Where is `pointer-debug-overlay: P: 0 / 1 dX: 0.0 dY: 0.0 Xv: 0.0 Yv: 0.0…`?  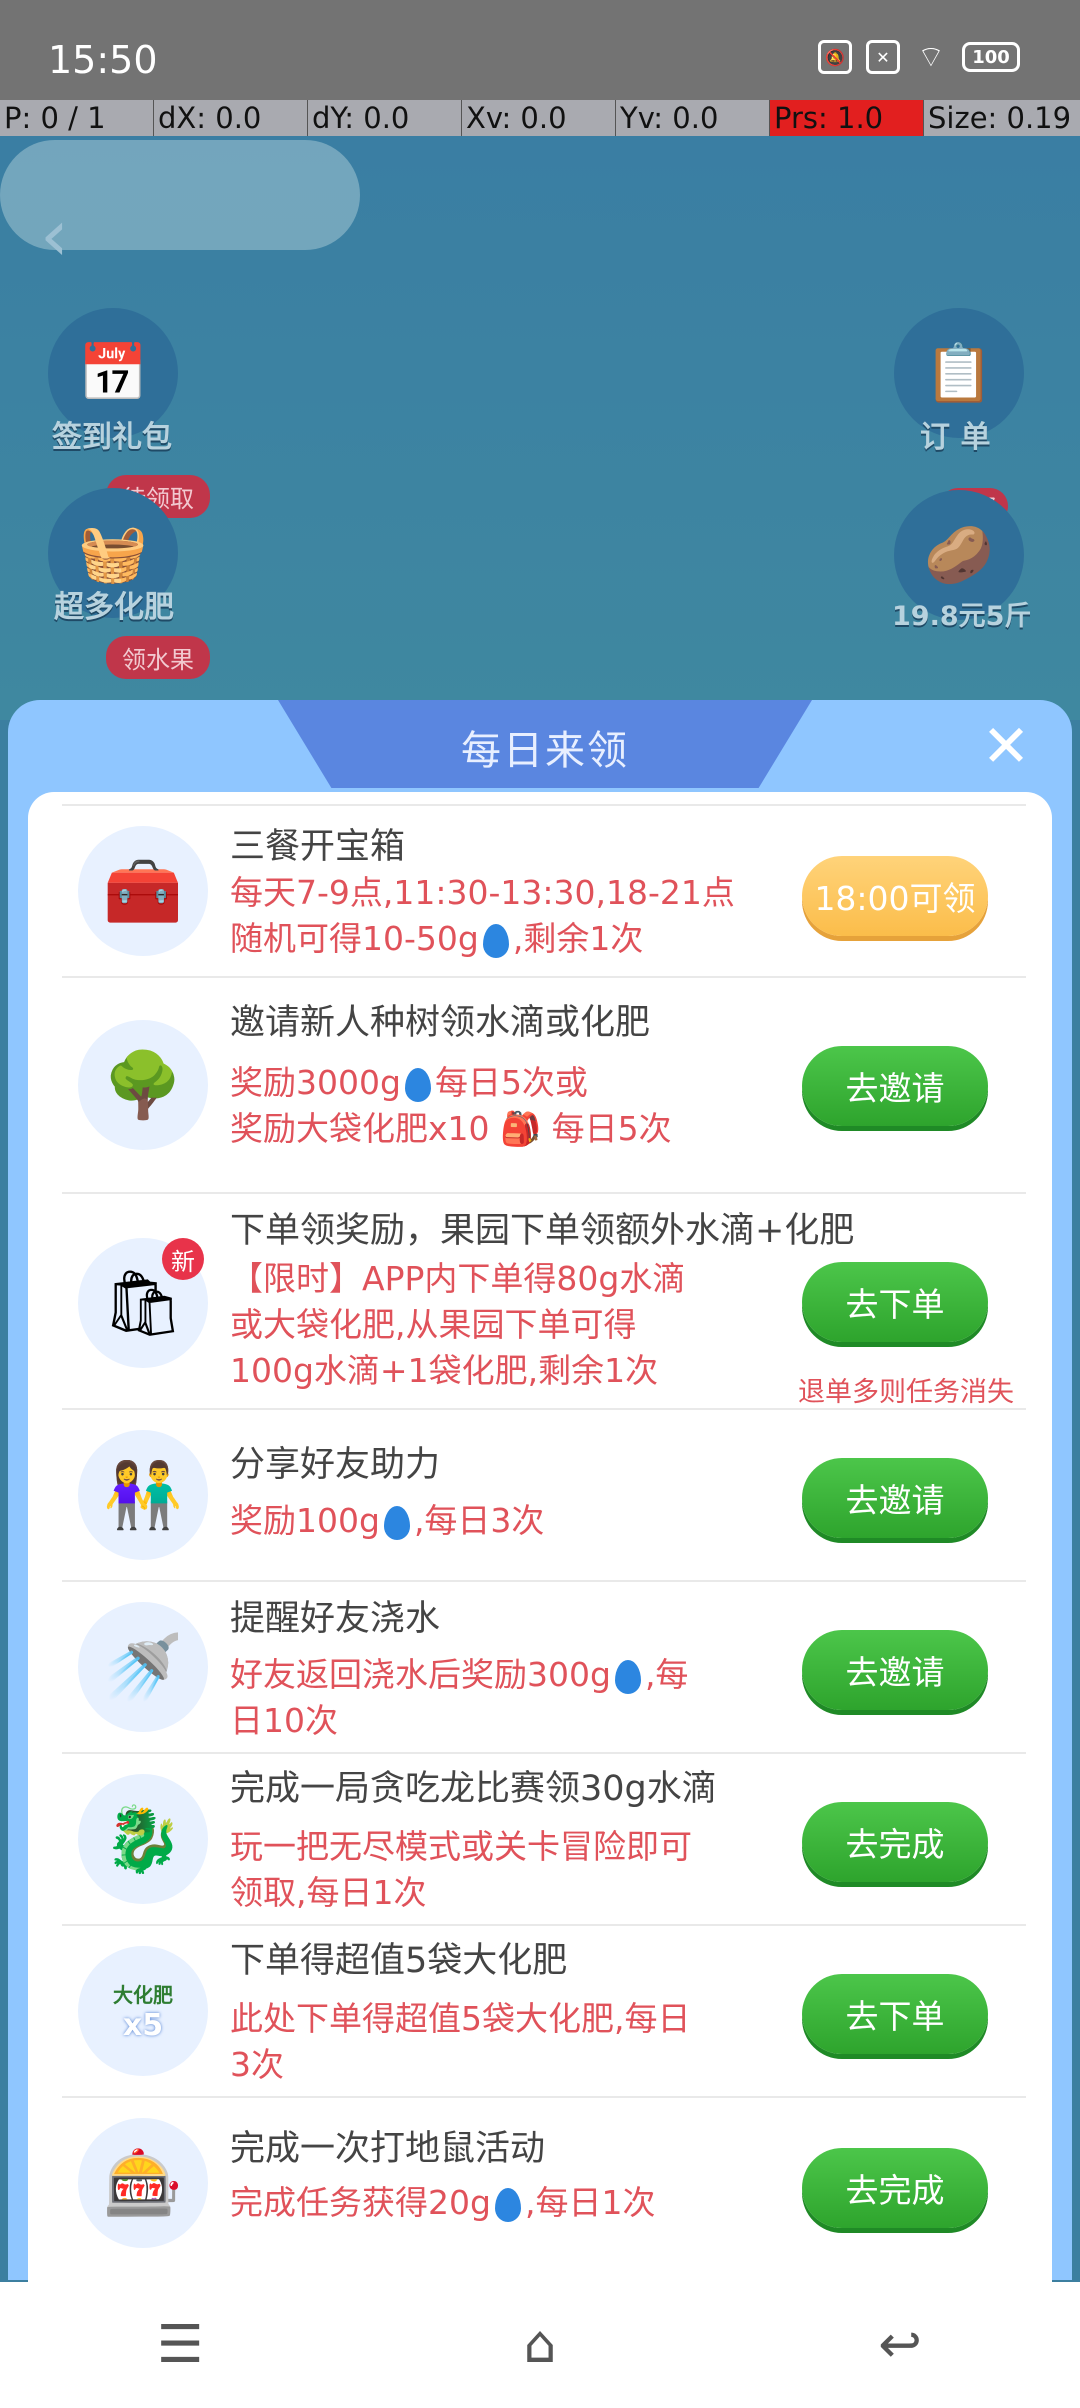
pointer-debug-overlay: P: 0 / 1 dX: 0.0 dY: 0.0 Xv: 0.0 Yv: 0.0… is located at coordinates (540, 118).